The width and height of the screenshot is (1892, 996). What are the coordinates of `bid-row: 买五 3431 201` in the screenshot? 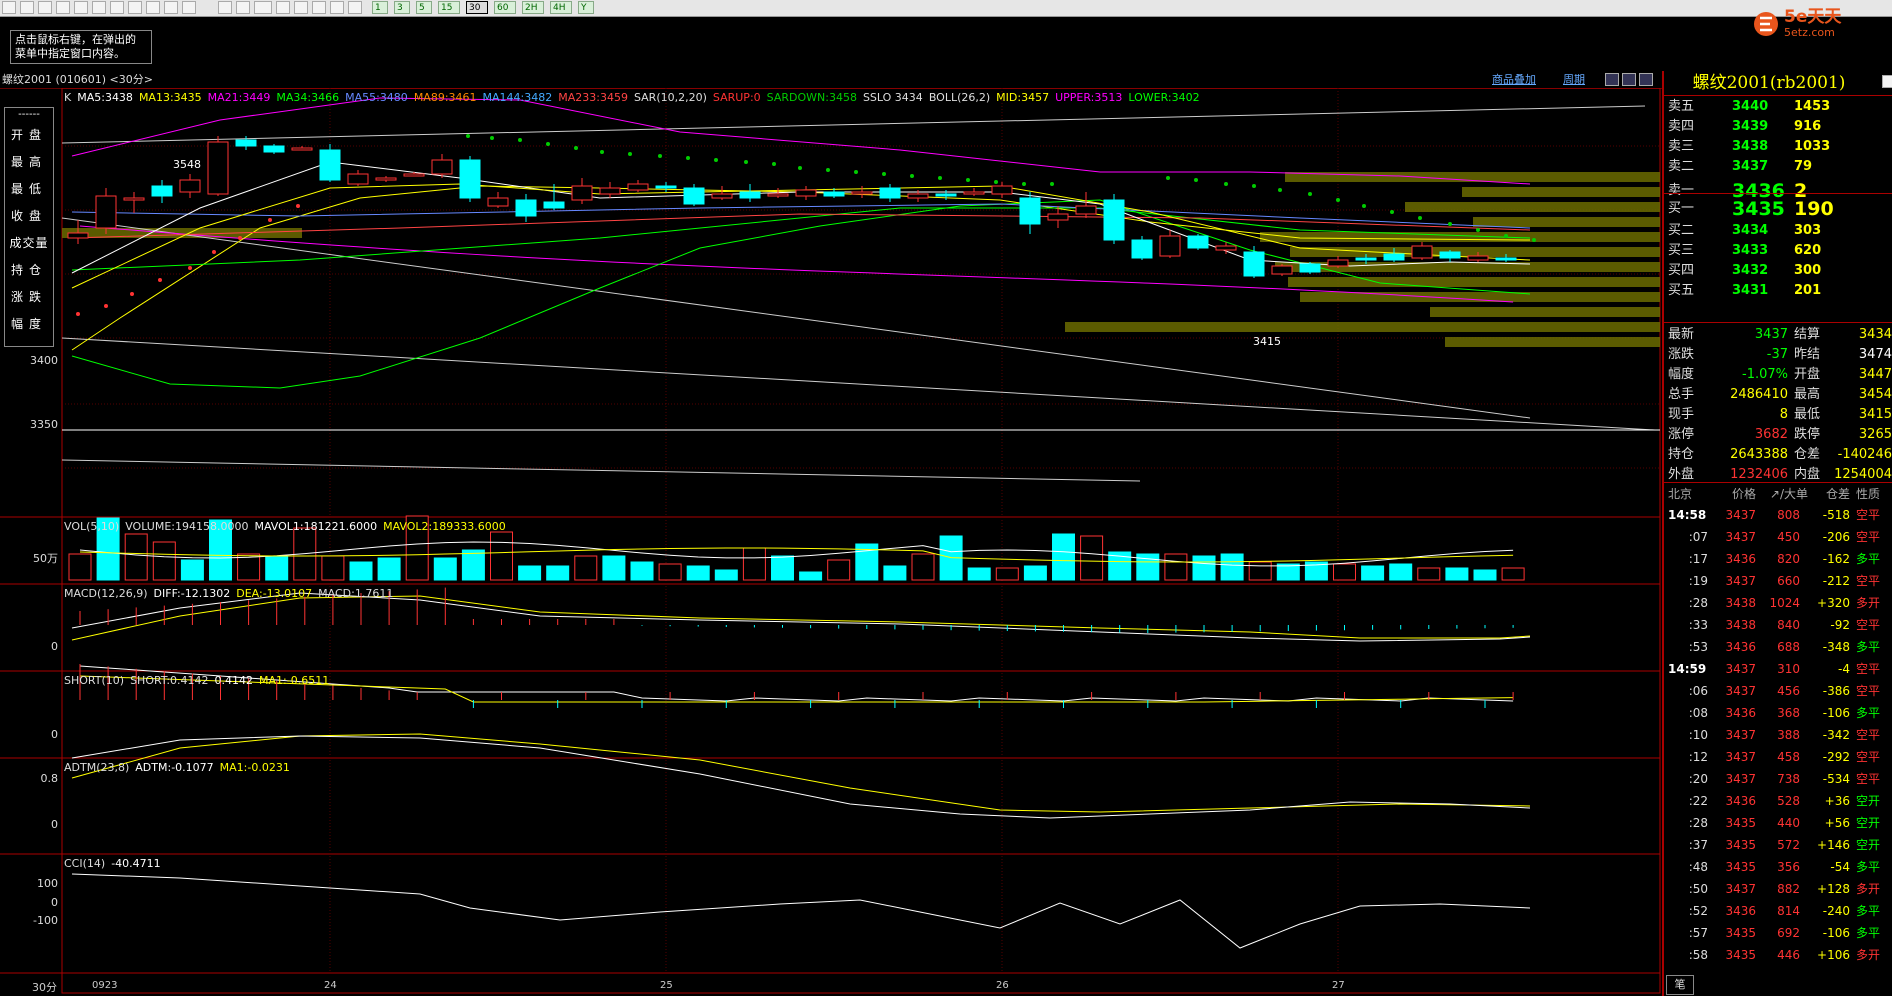 It's located at (1780, 291).